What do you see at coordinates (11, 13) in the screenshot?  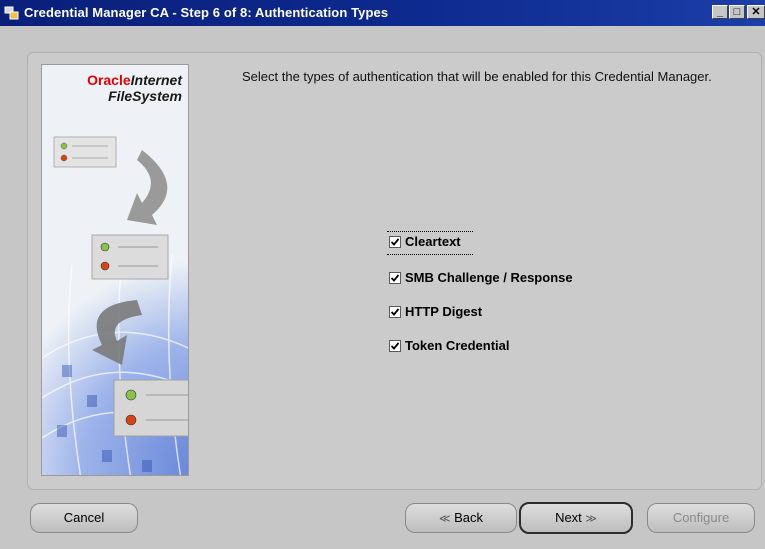 I see `app-icon` at bounding box center [11, 13].